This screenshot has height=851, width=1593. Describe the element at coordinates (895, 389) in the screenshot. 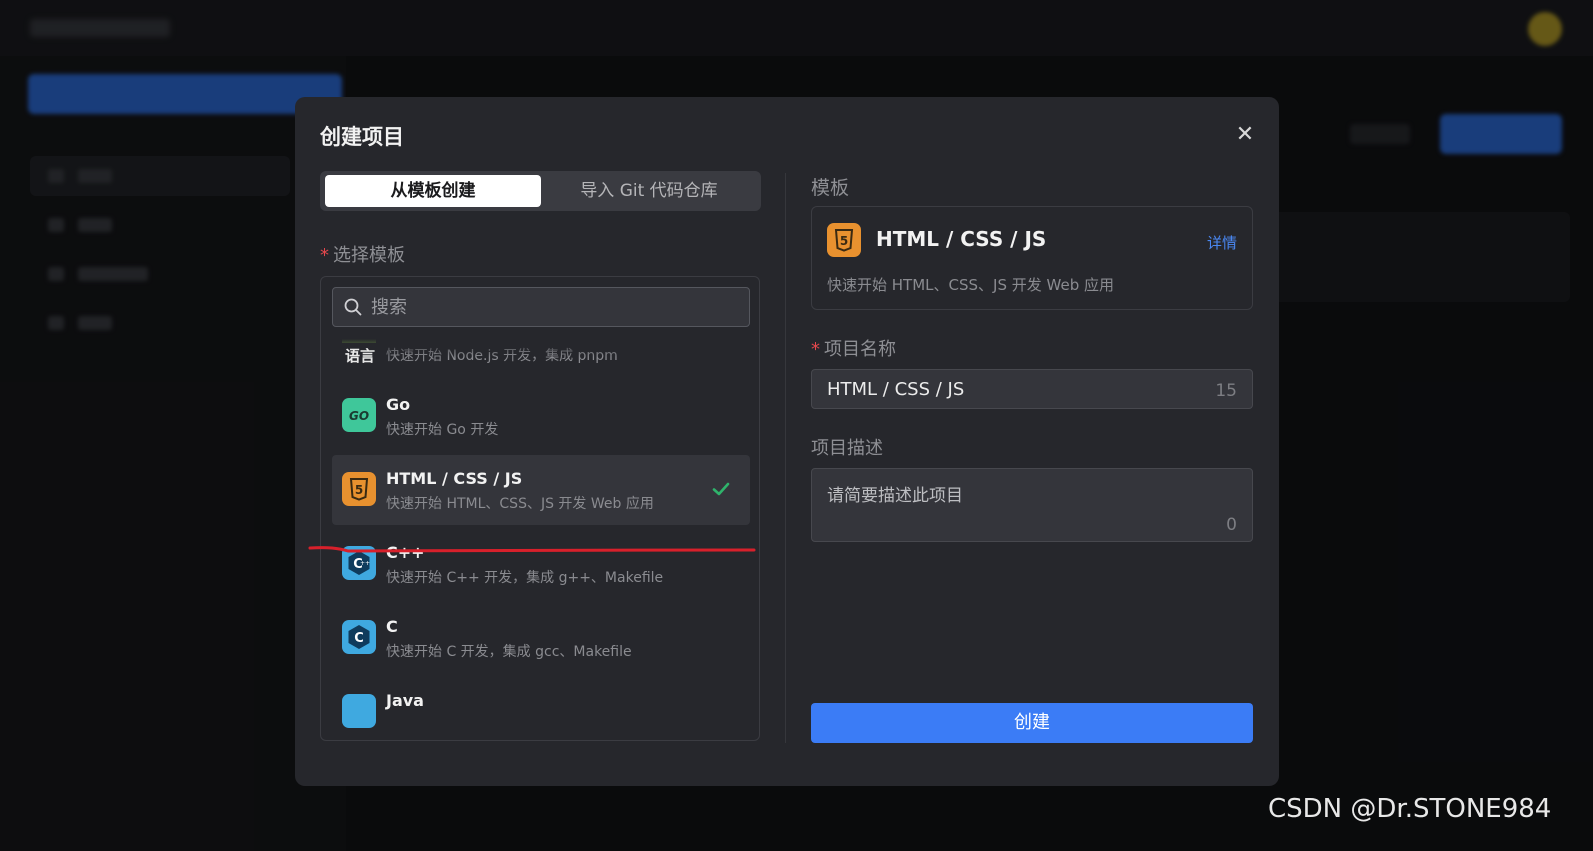

I see `project-name-value: HTML / CSS / JS` at that location.